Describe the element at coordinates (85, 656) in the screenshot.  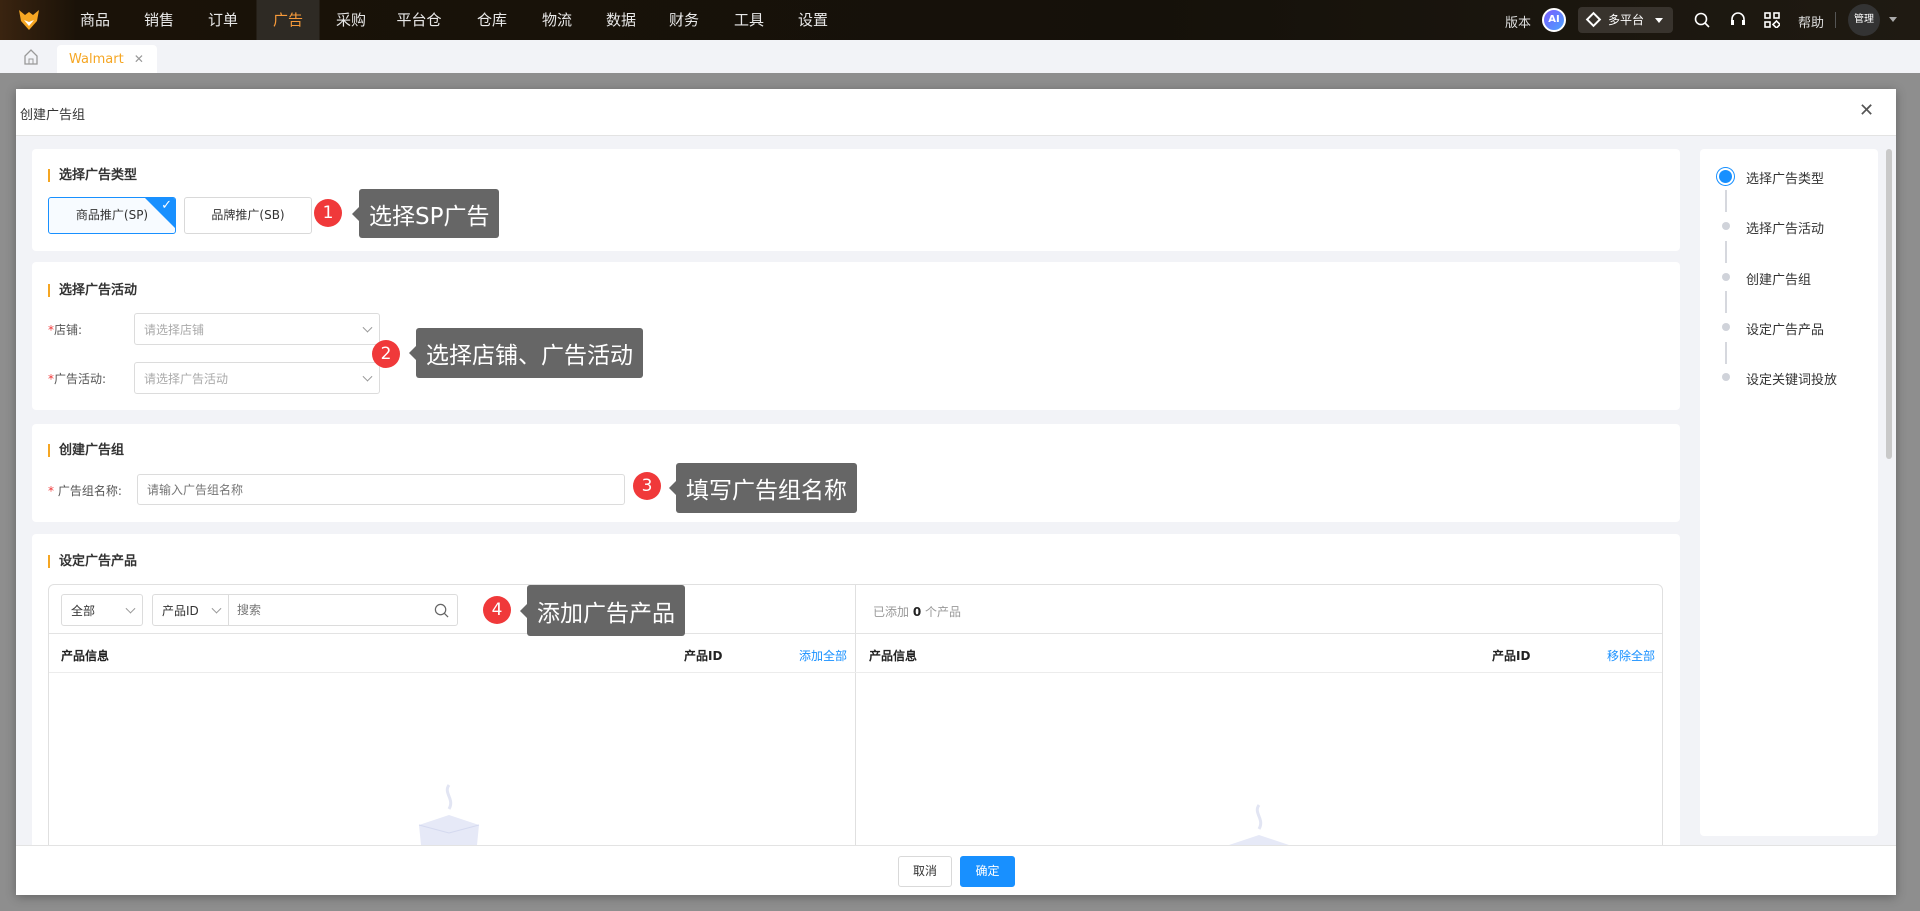
I see `col-product-info: 产品信息` at that location.